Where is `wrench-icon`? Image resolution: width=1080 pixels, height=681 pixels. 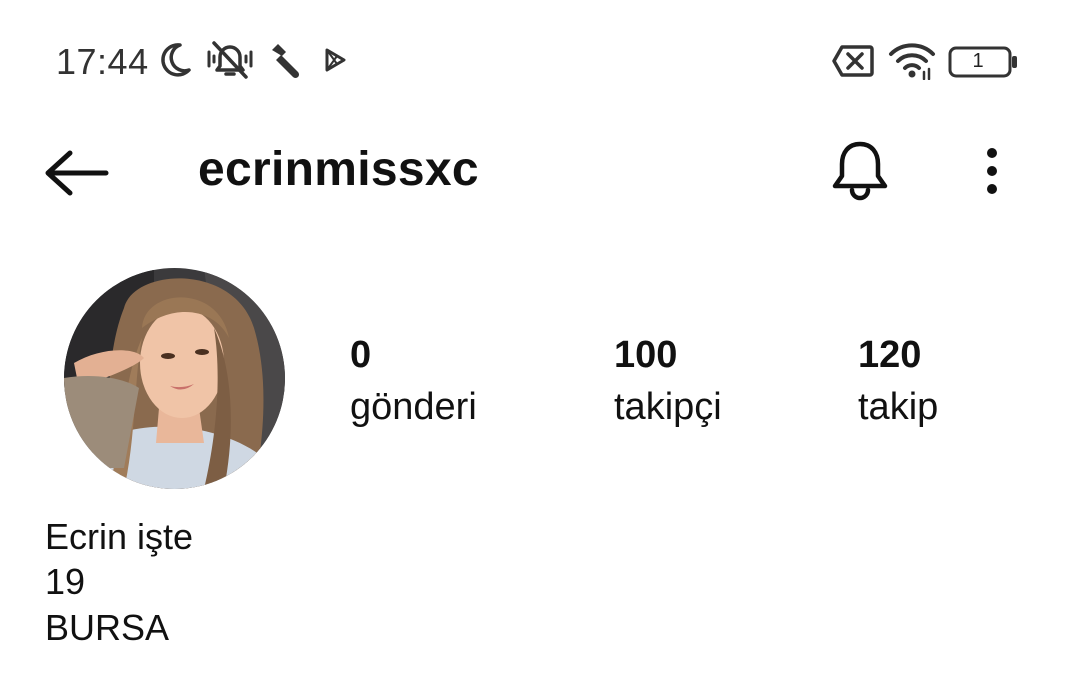 wrench-icon is located at coordinates (286, 61).